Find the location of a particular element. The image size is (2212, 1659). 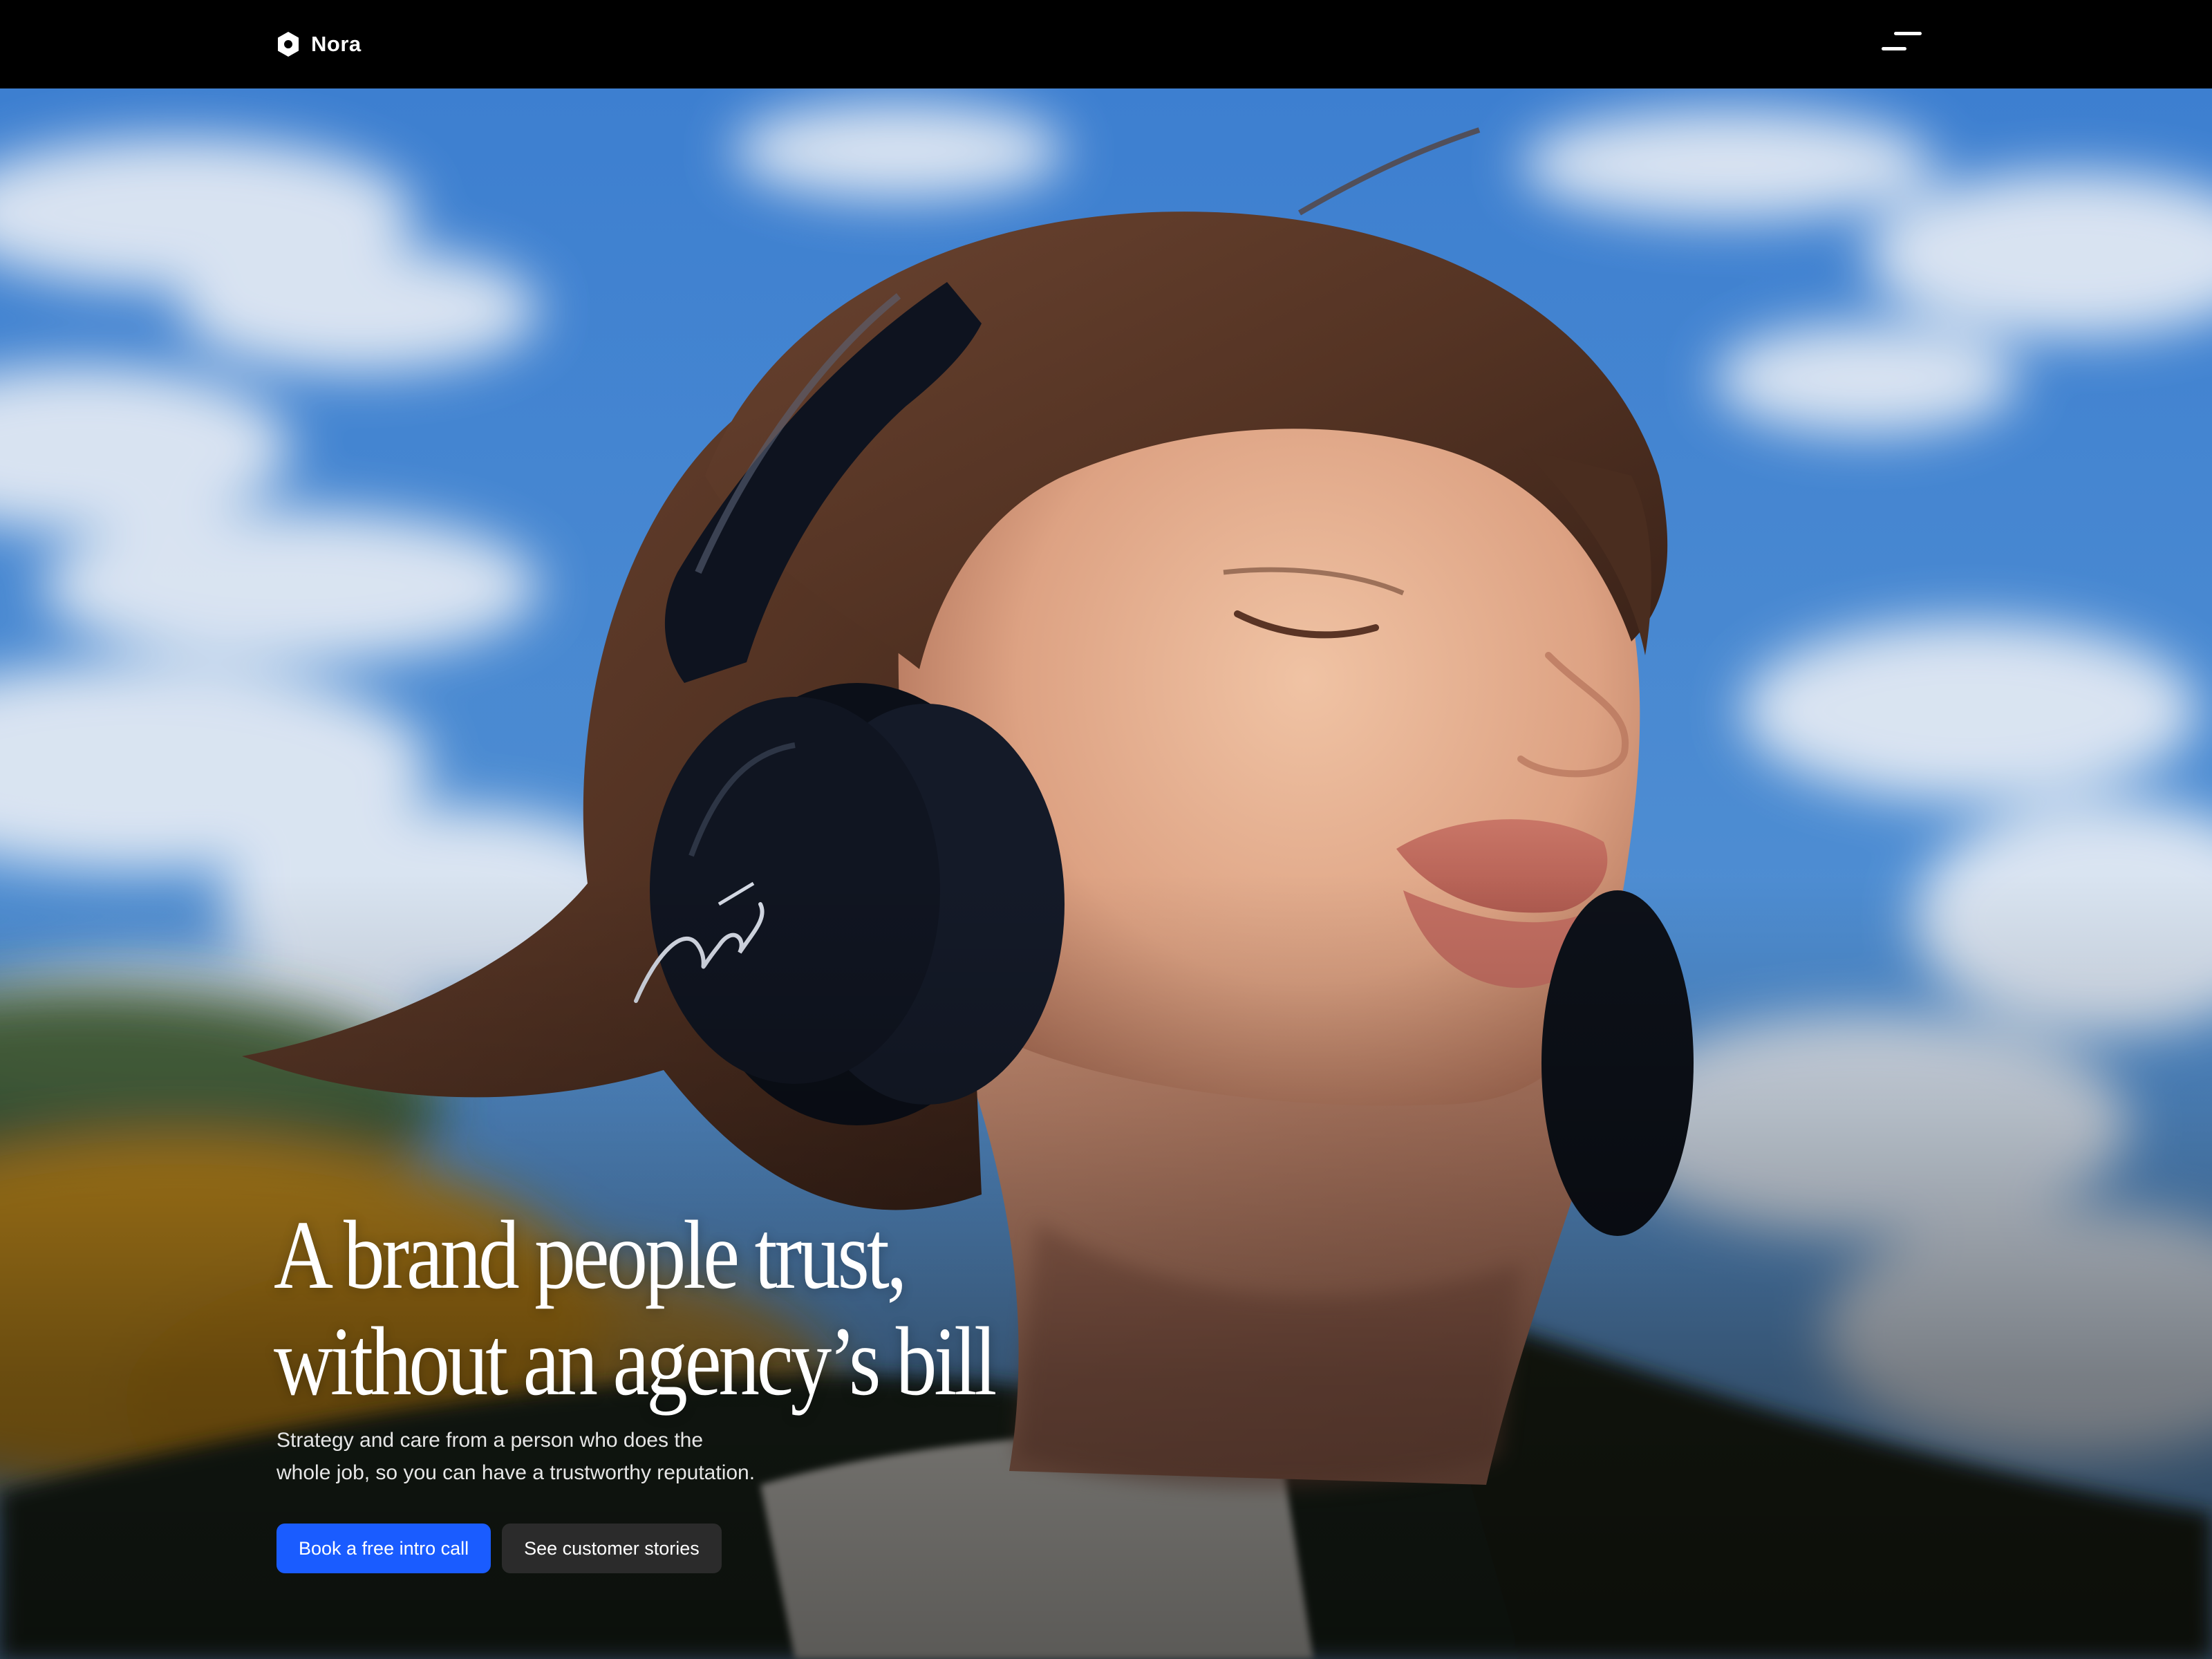

book-intro-call-button: Book a free intro call is located at coordinates (384, 1549).